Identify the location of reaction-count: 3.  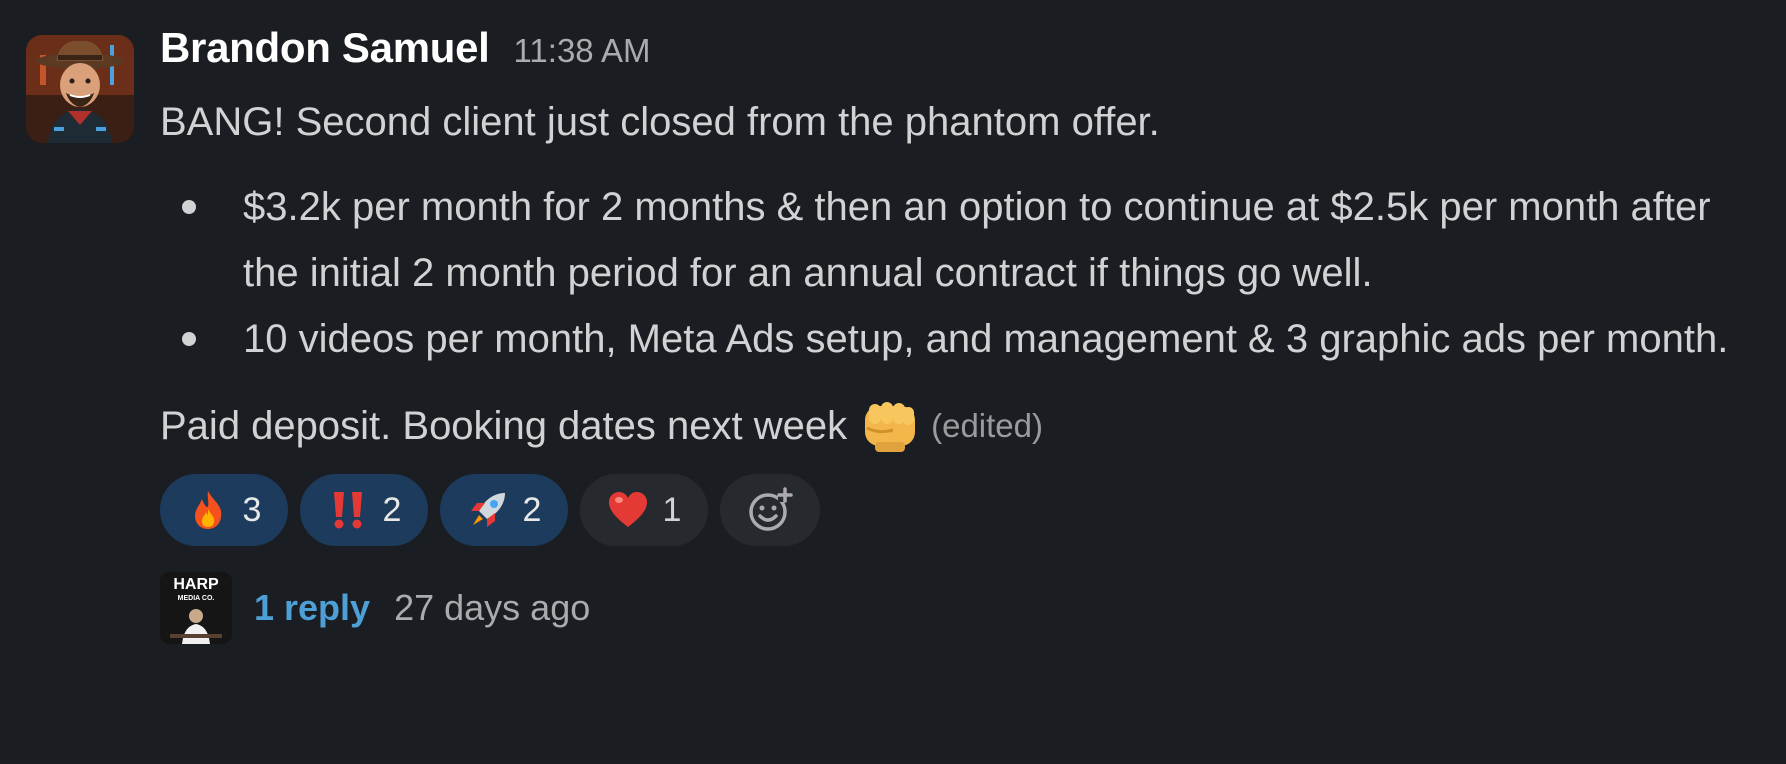
(252, 509).